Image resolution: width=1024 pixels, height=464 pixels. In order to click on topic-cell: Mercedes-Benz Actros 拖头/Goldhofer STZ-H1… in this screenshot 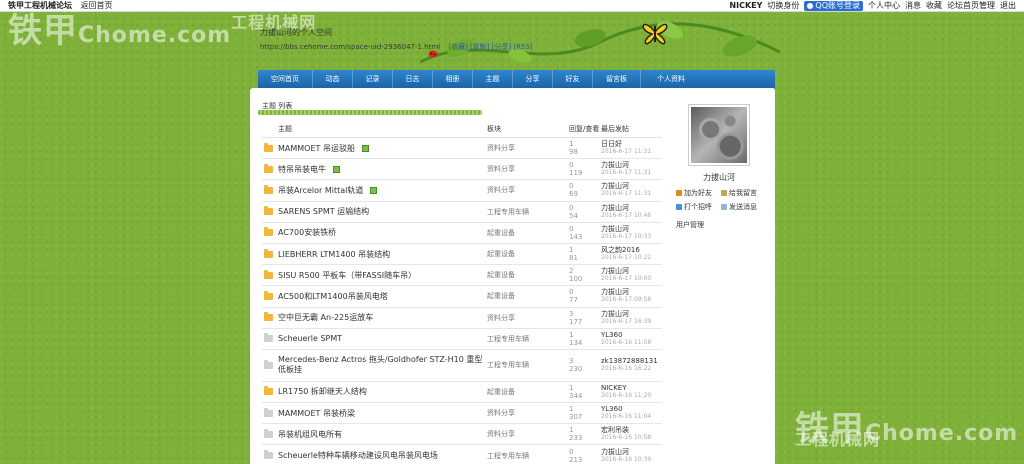, I will do `click(374, 365)`.